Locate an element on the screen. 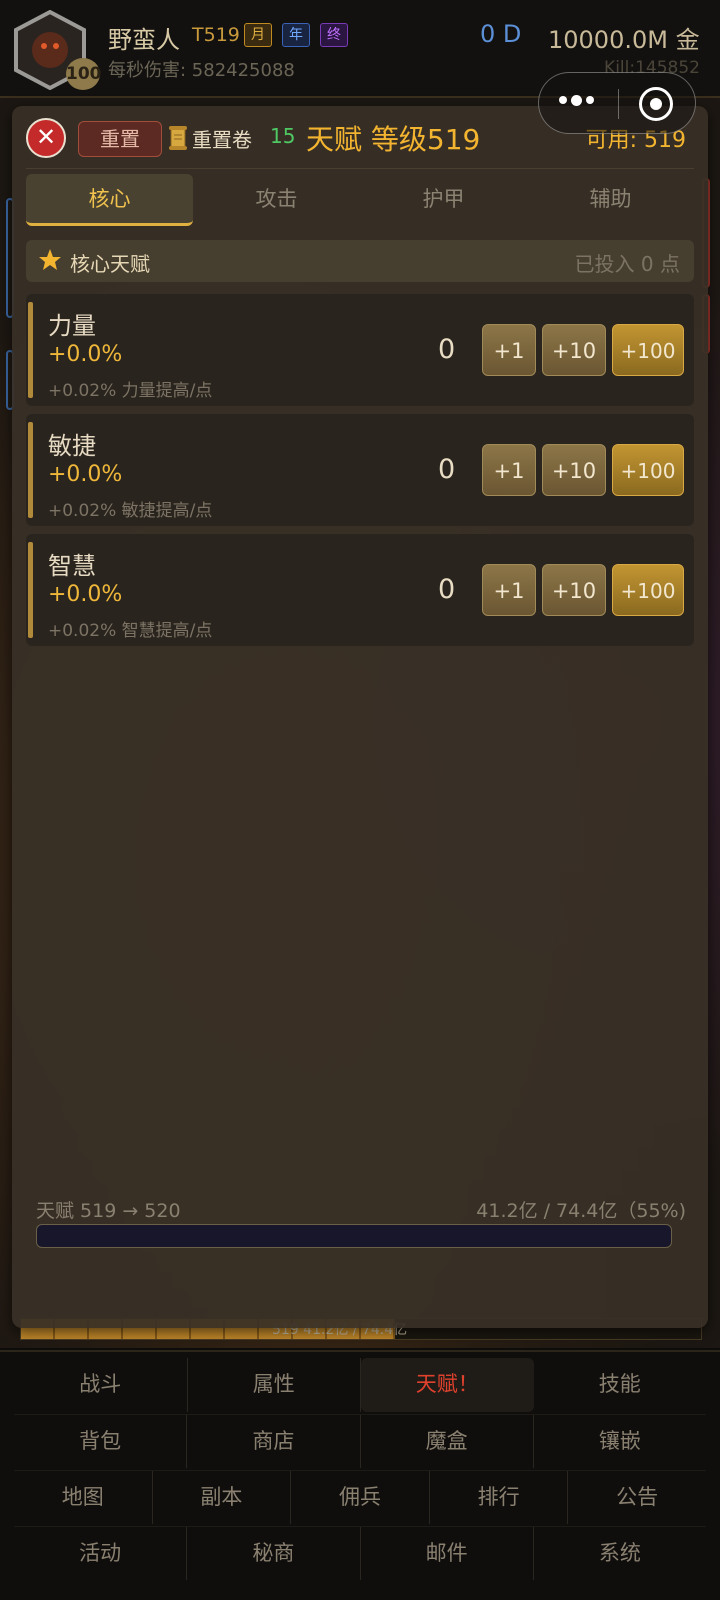  nav-row: 活动 秘商 邮件 系统 is located at coordinates (360, 1553).